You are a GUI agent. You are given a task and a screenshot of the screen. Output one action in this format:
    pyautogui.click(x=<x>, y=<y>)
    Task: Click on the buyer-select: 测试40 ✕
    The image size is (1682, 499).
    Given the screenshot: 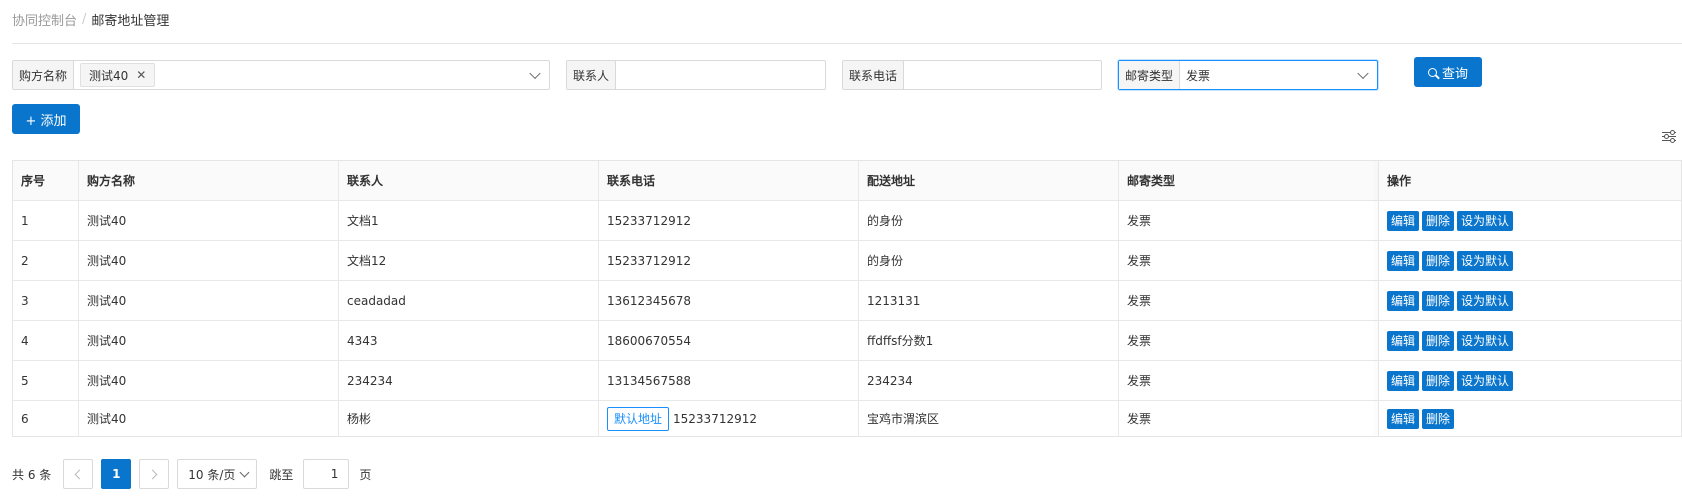 What is the action you would take?
    pyautogui.click(x=311, y=75)
    